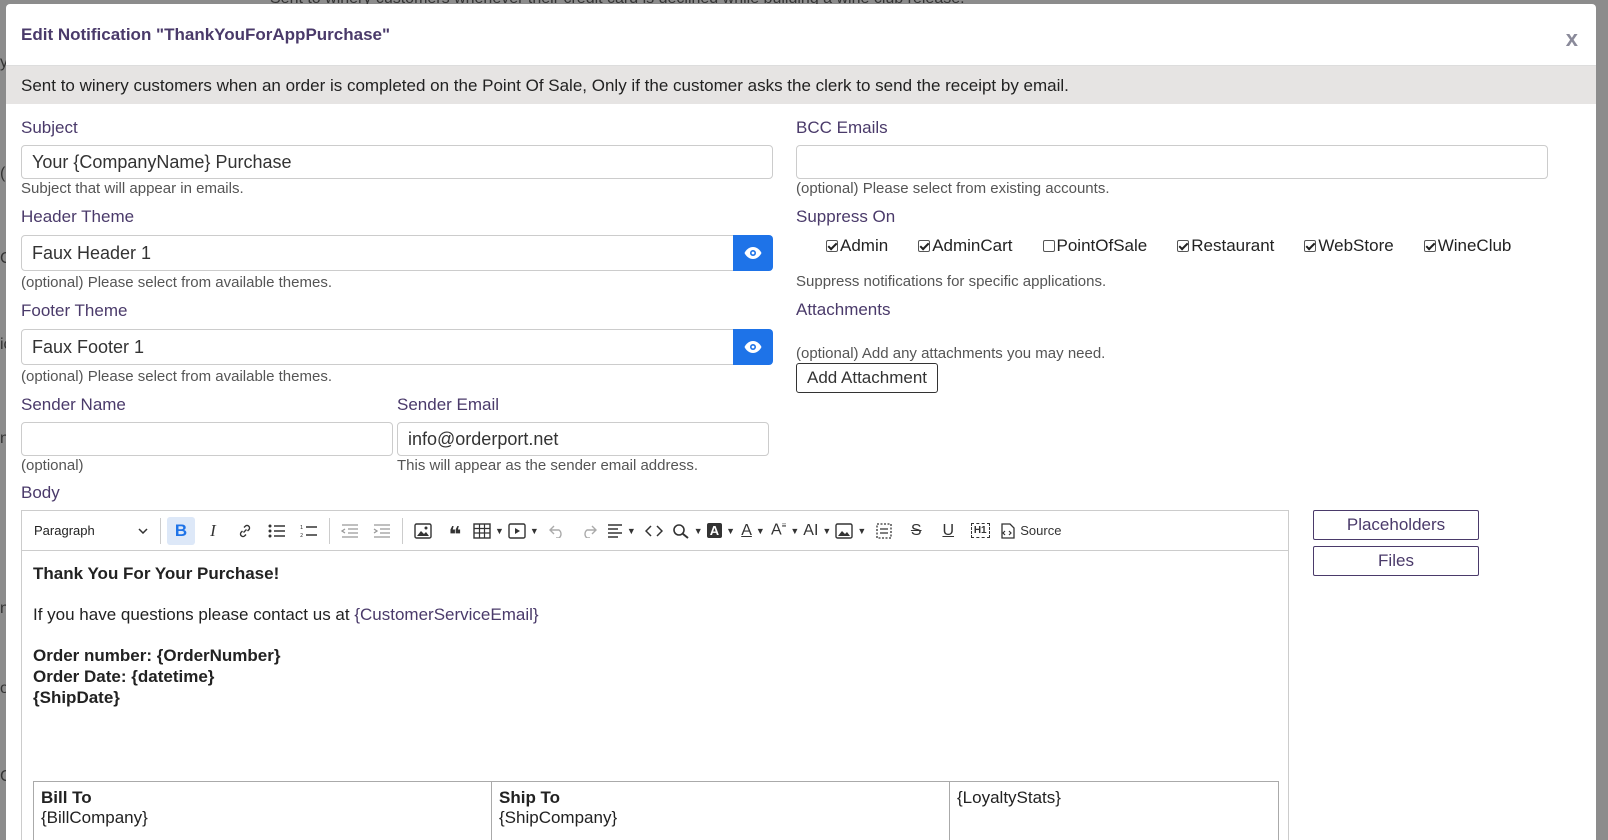 The image size is (1608, 840). What do you see at coordinates (482, 530) in the screenshot?
I see `table-icon` at bounding box center [482, 530].